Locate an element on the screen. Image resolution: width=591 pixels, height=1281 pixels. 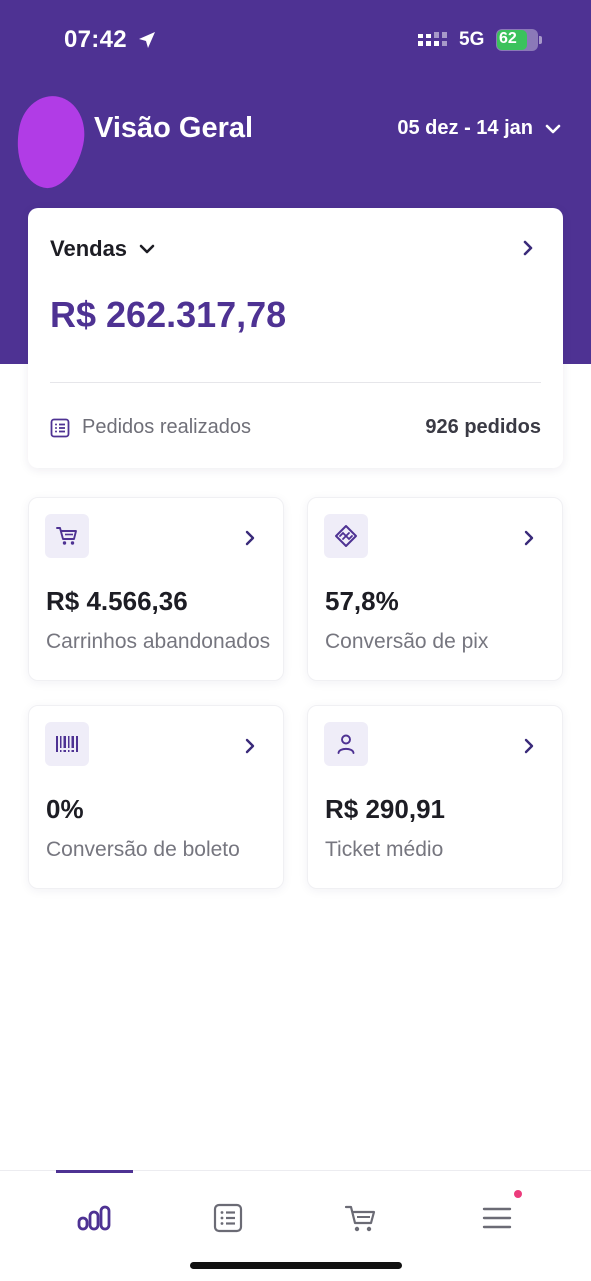
nav-menu is located at coordinates (497, 1218).